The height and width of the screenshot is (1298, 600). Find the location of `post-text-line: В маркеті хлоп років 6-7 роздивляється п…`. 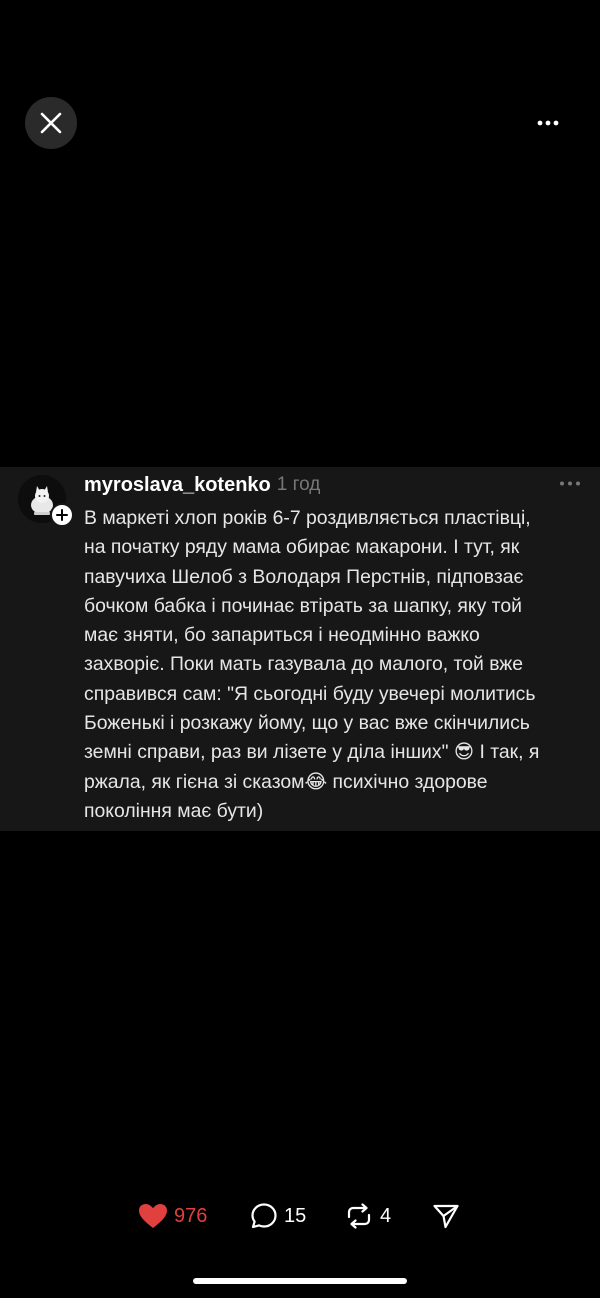

post-text-line: В маркеті хлоп років 6-7 роздивляється п… is located at coordinates (307, 518).